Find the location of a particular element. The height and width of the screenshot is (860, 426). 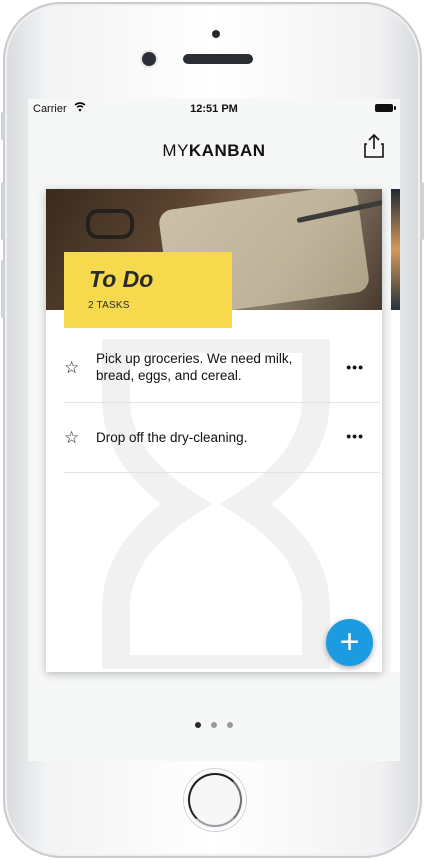

app-title-light: MY is located at coordinates (175, 150).